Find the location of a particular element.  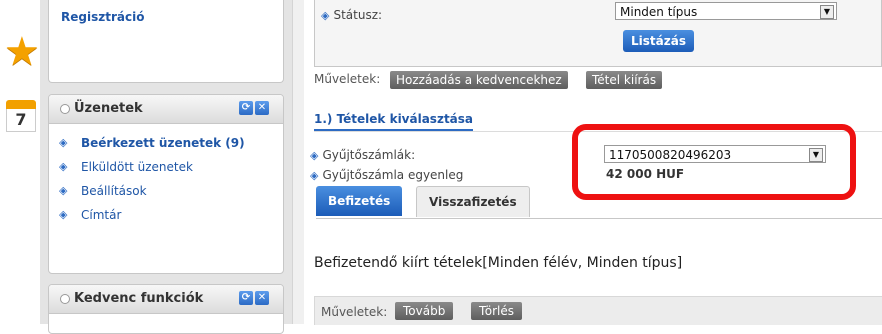

collector-account-label-text: Gyűjtőszámlák: is located at coordinates (369, 155).